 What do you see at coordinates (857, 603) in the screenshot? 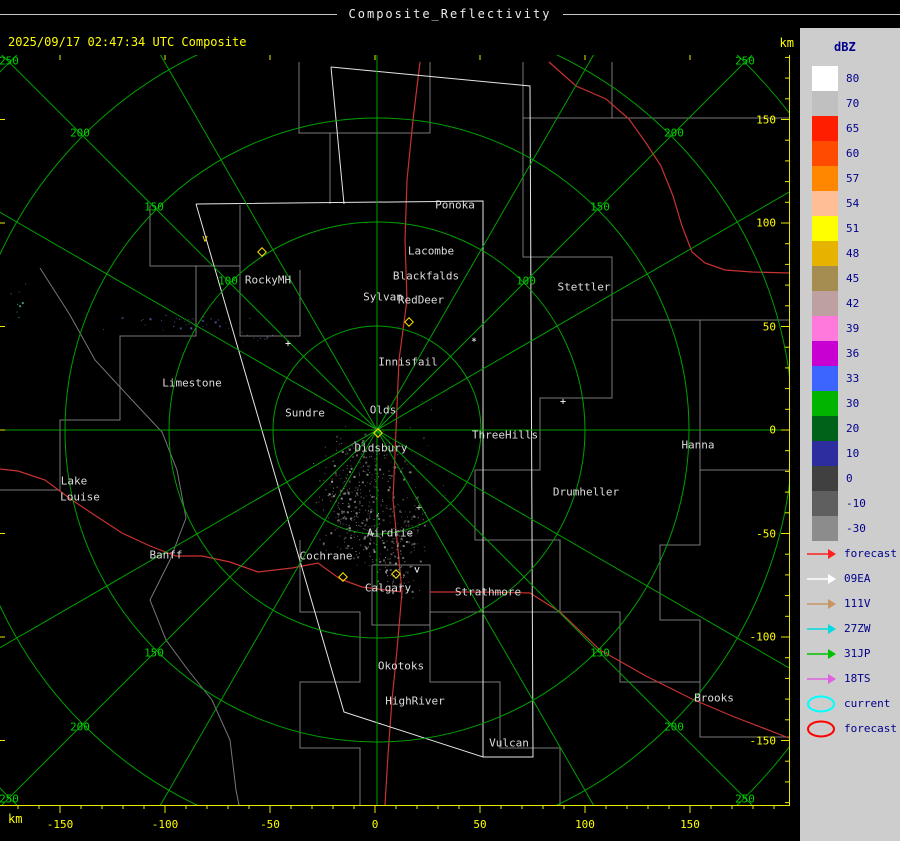
I see `legend-label: 111V` at bounding box center [857, 603].